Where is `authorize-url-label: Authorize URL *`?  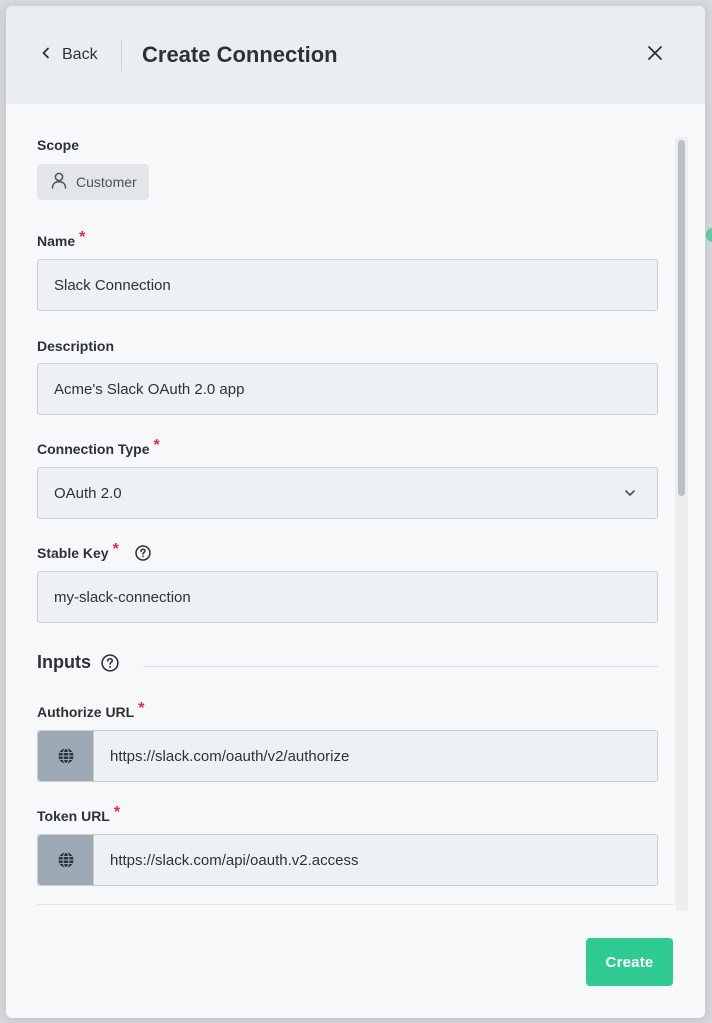
authorize-url-label: Authorize URL * is located at coordinates (91, 710).